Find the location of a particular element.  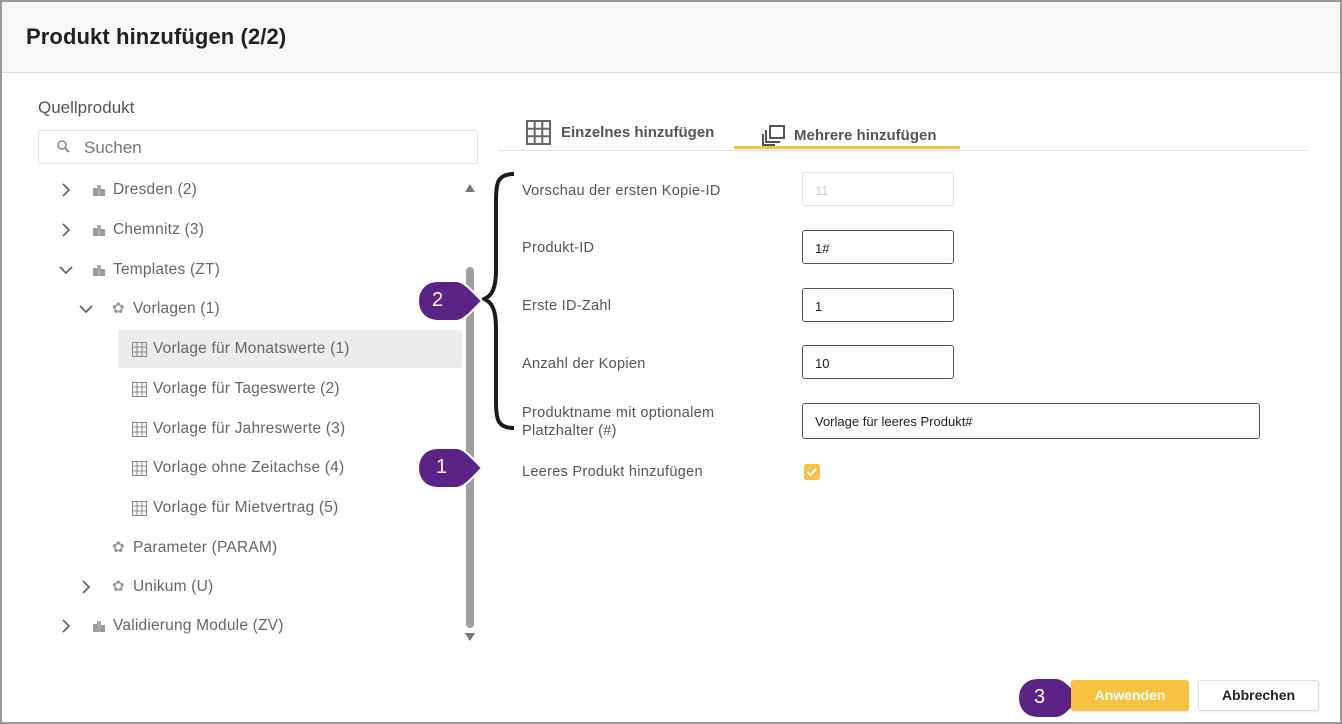

tab-einzelnes: Einzelnes hinzufügen is located at coordinates (620, 132).